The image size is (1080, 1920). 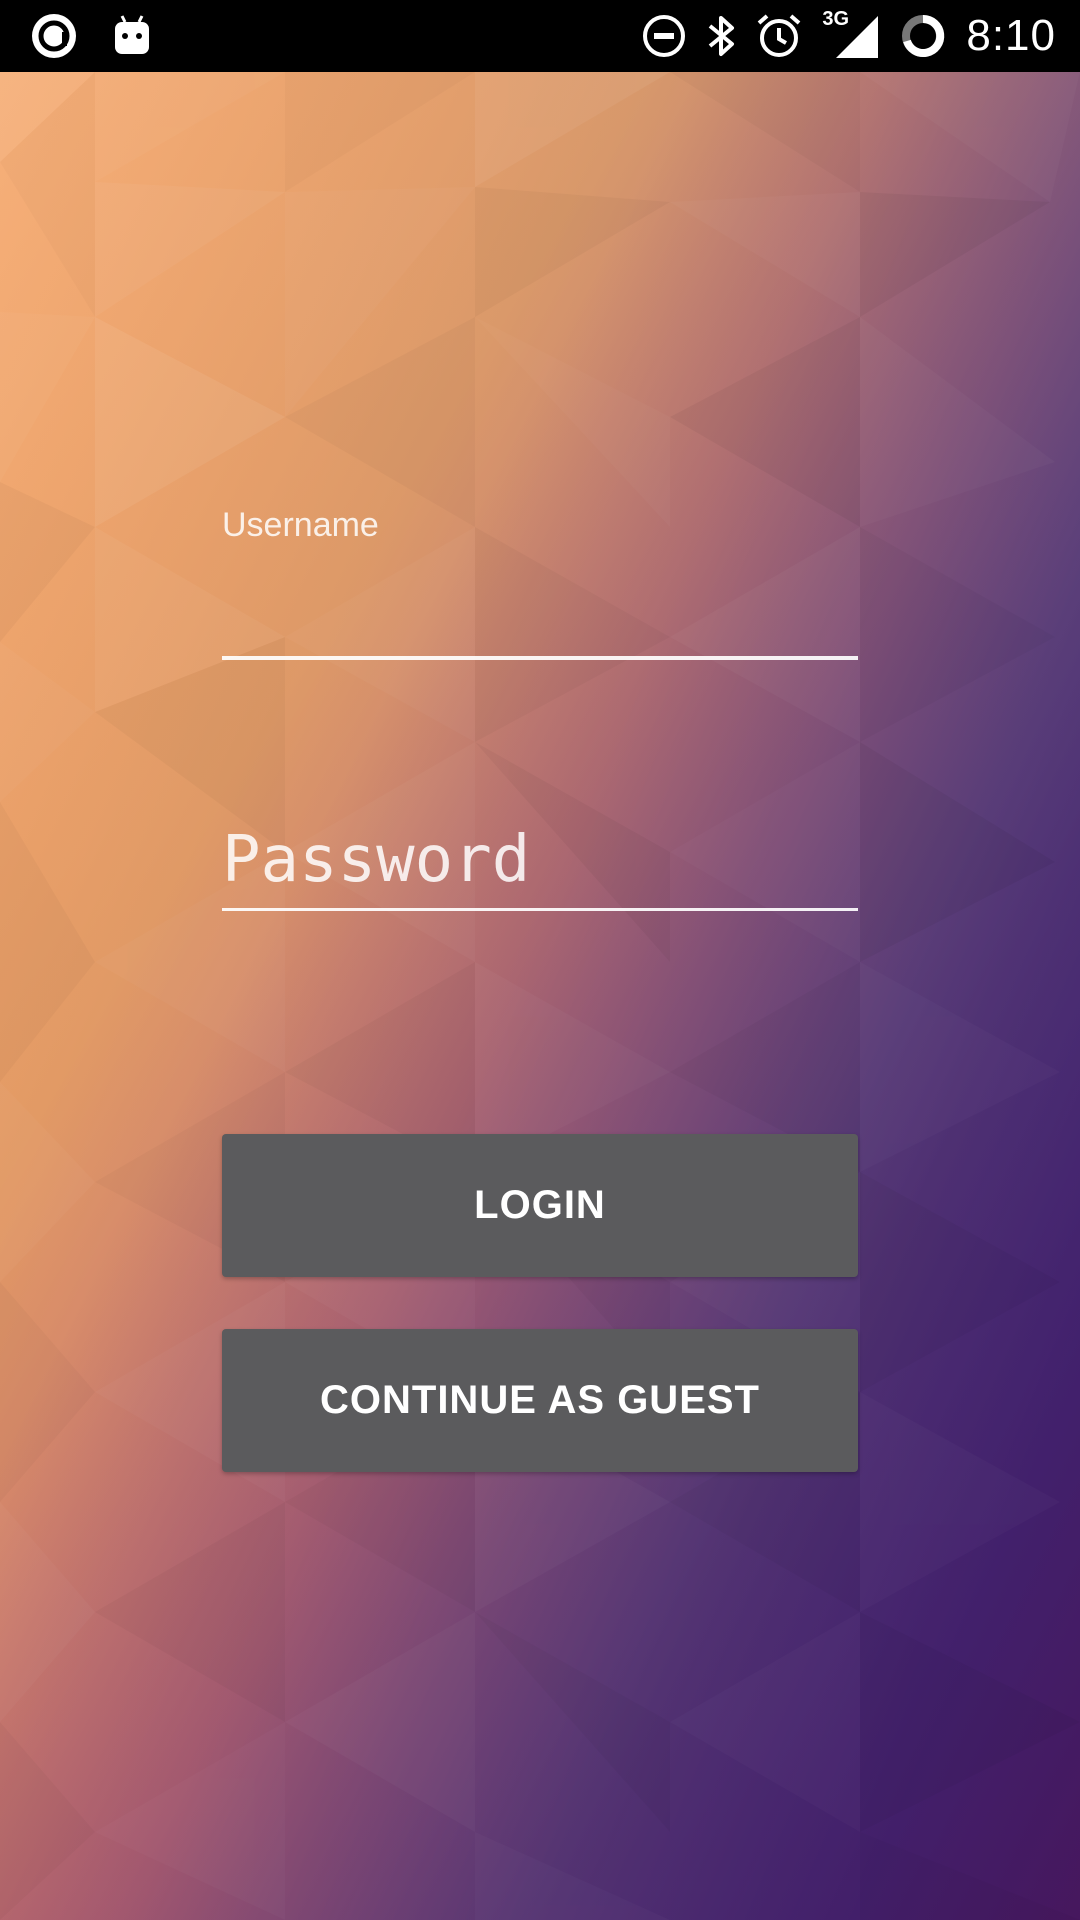 I want to click on android-robot-icon, so click(x=132, y=36).